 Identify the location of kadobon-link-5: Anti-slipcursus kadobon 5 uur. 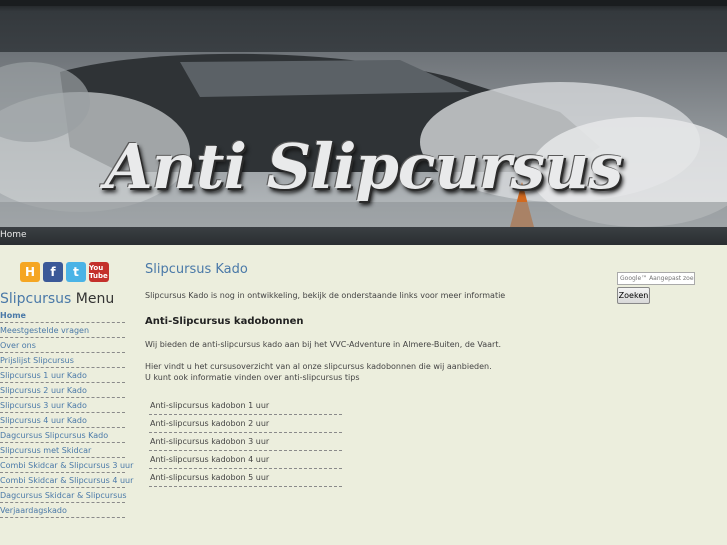
(245, 478).